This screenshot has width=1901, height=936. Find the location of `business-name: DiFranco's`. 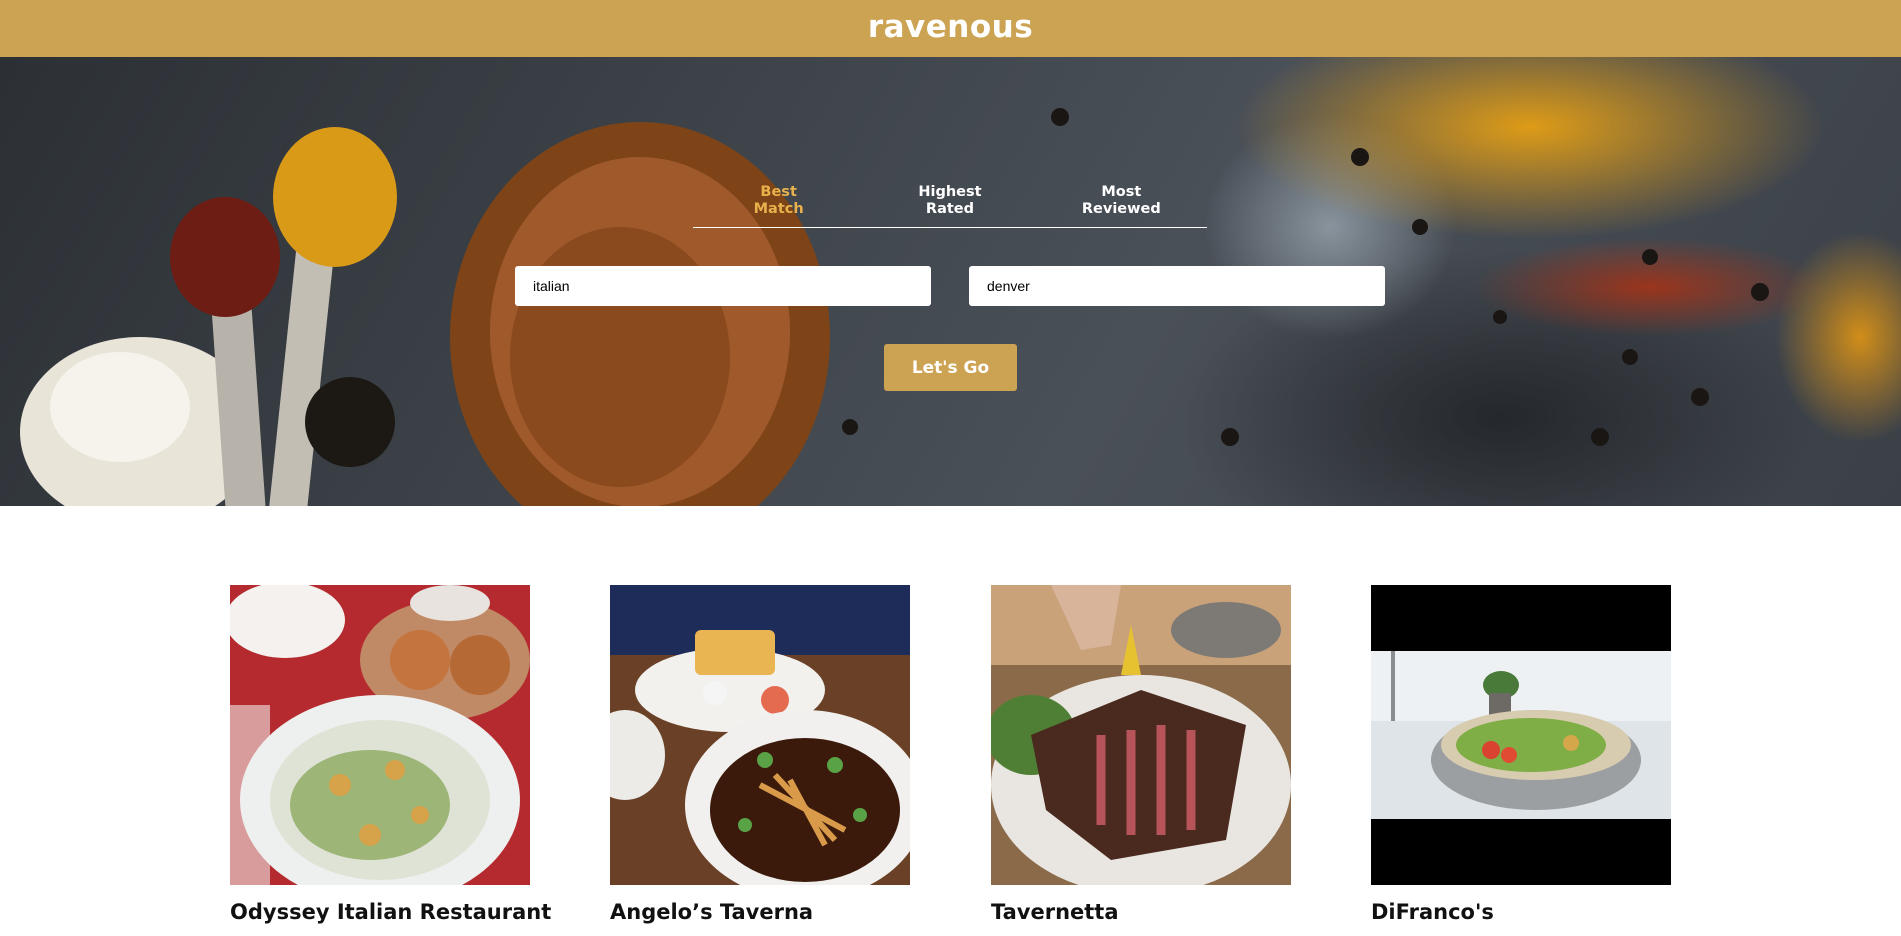

business-name: DiFranco's is located at coordinates (1432, 912).